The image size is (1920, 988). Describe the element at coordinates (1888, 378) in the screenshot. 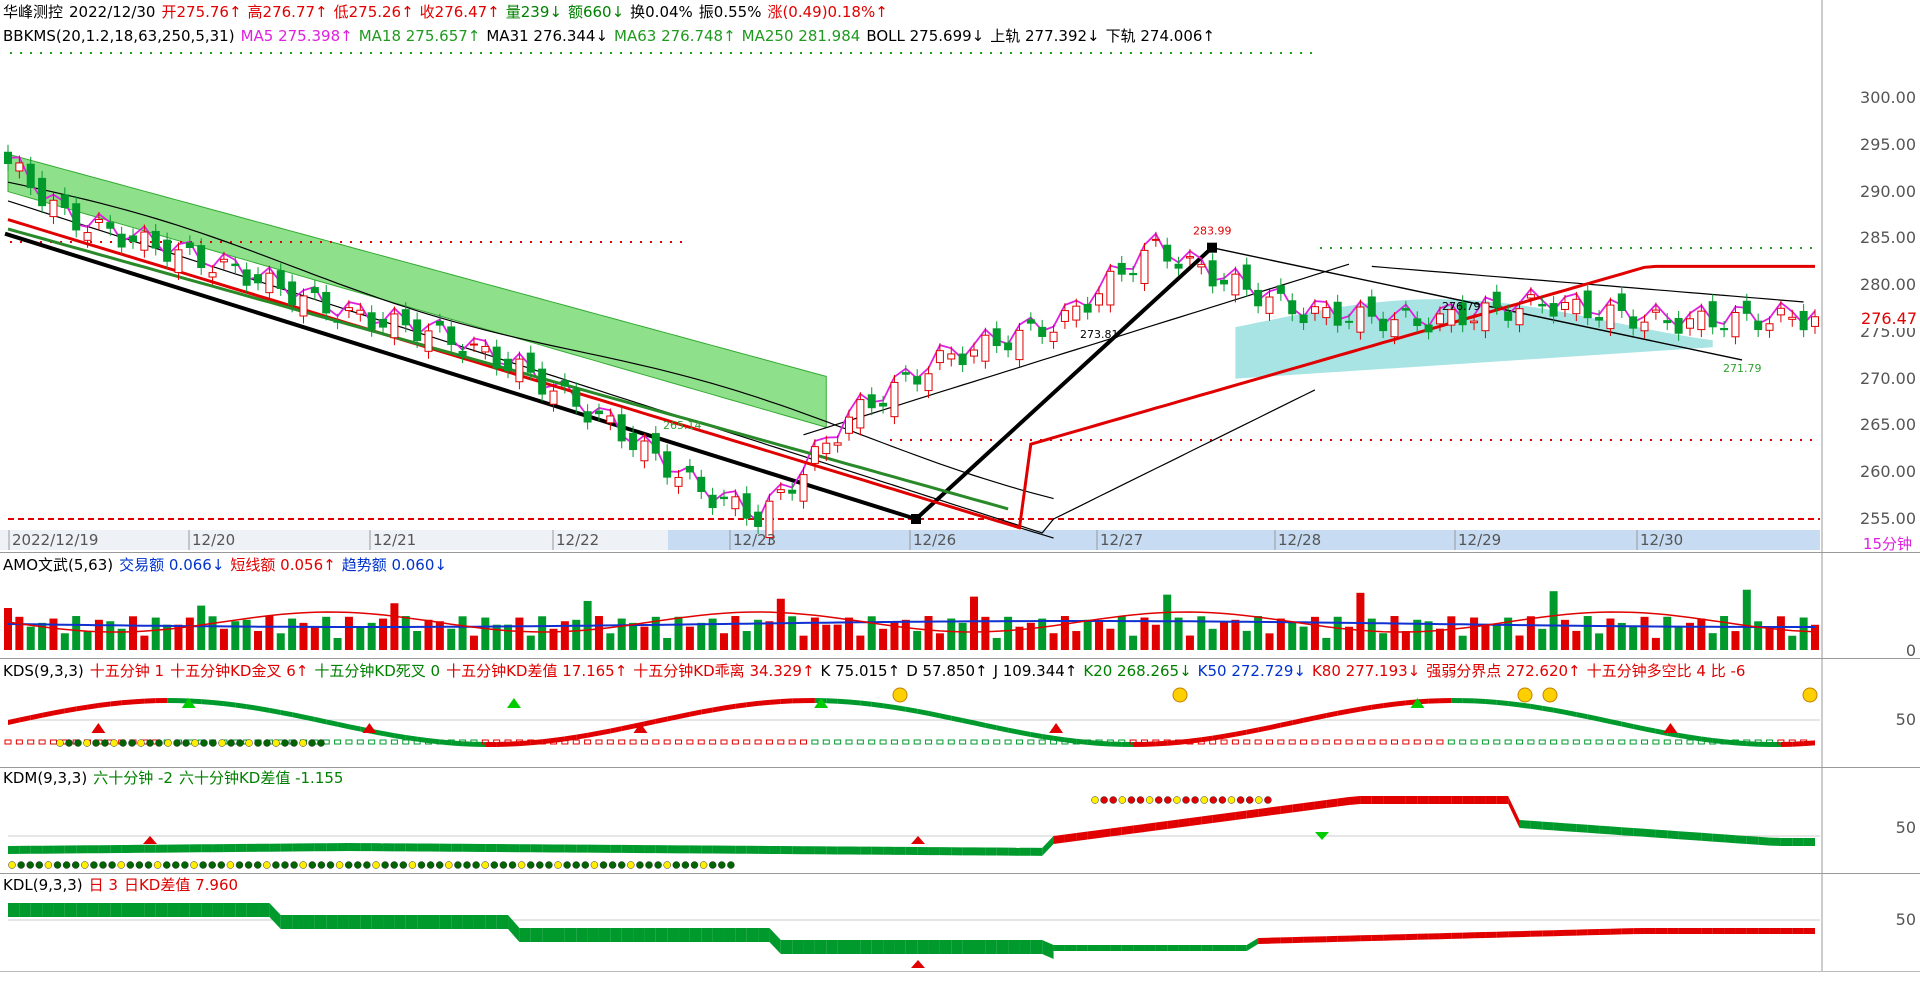

I see `price-tick-label: 270.00` at that location.